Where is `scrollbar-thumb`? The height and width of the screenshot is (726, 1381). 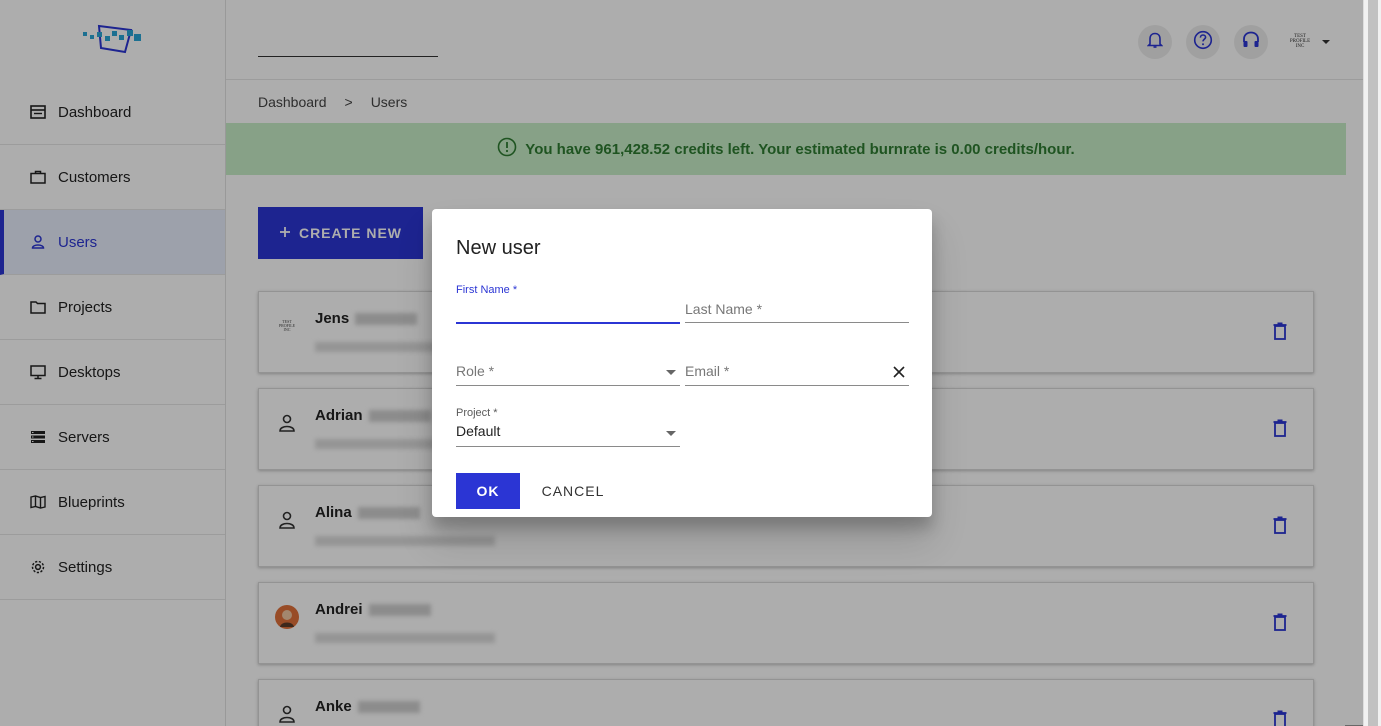
scrollbar-thumb is located at coordinates (1373, 363).